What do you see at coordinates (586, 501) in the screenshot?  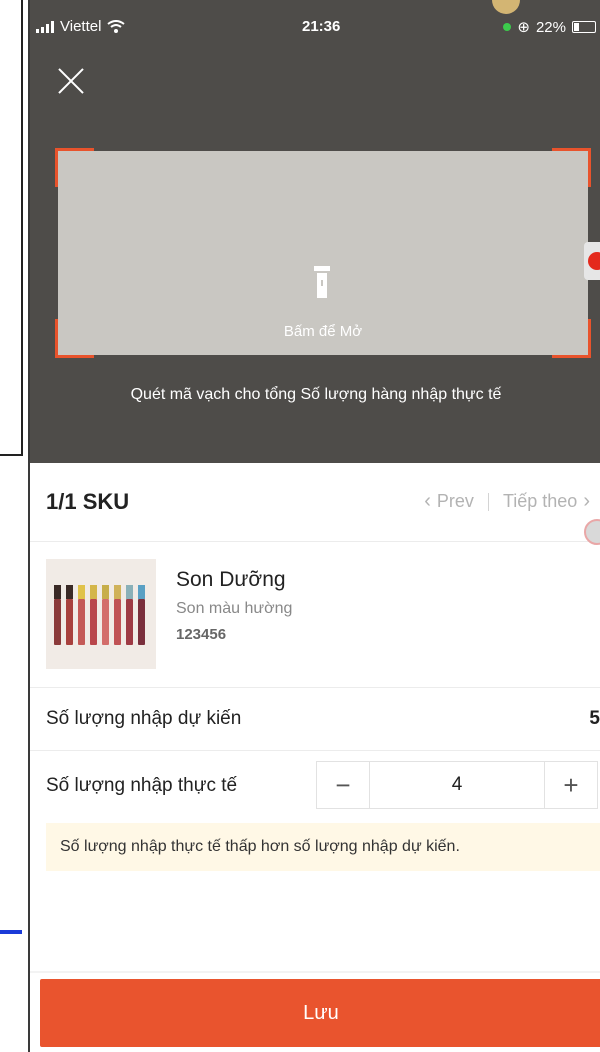 I see `chevron-right-icon: ›` at bounding box center [586, 501].